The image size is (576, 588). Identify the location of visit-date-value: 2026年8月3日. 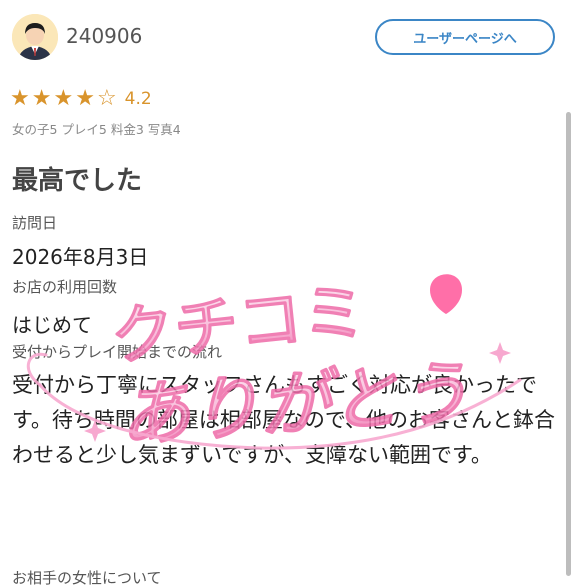
(80, 257).